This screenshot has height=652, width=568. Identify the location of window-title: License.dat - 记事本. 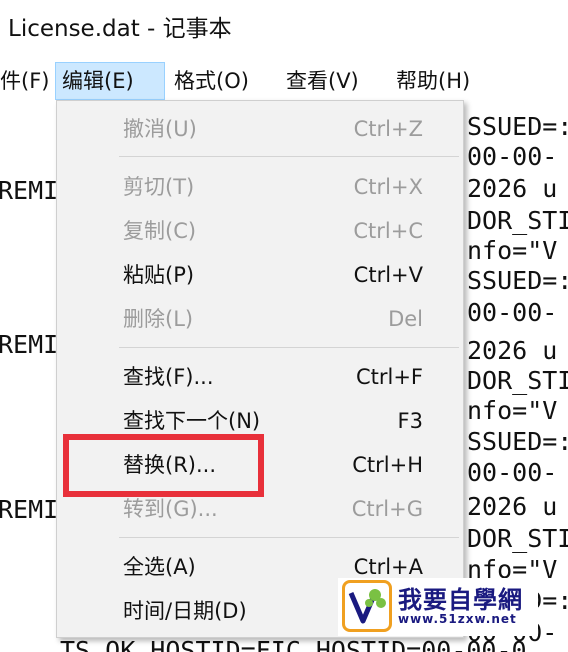
(120, 29).